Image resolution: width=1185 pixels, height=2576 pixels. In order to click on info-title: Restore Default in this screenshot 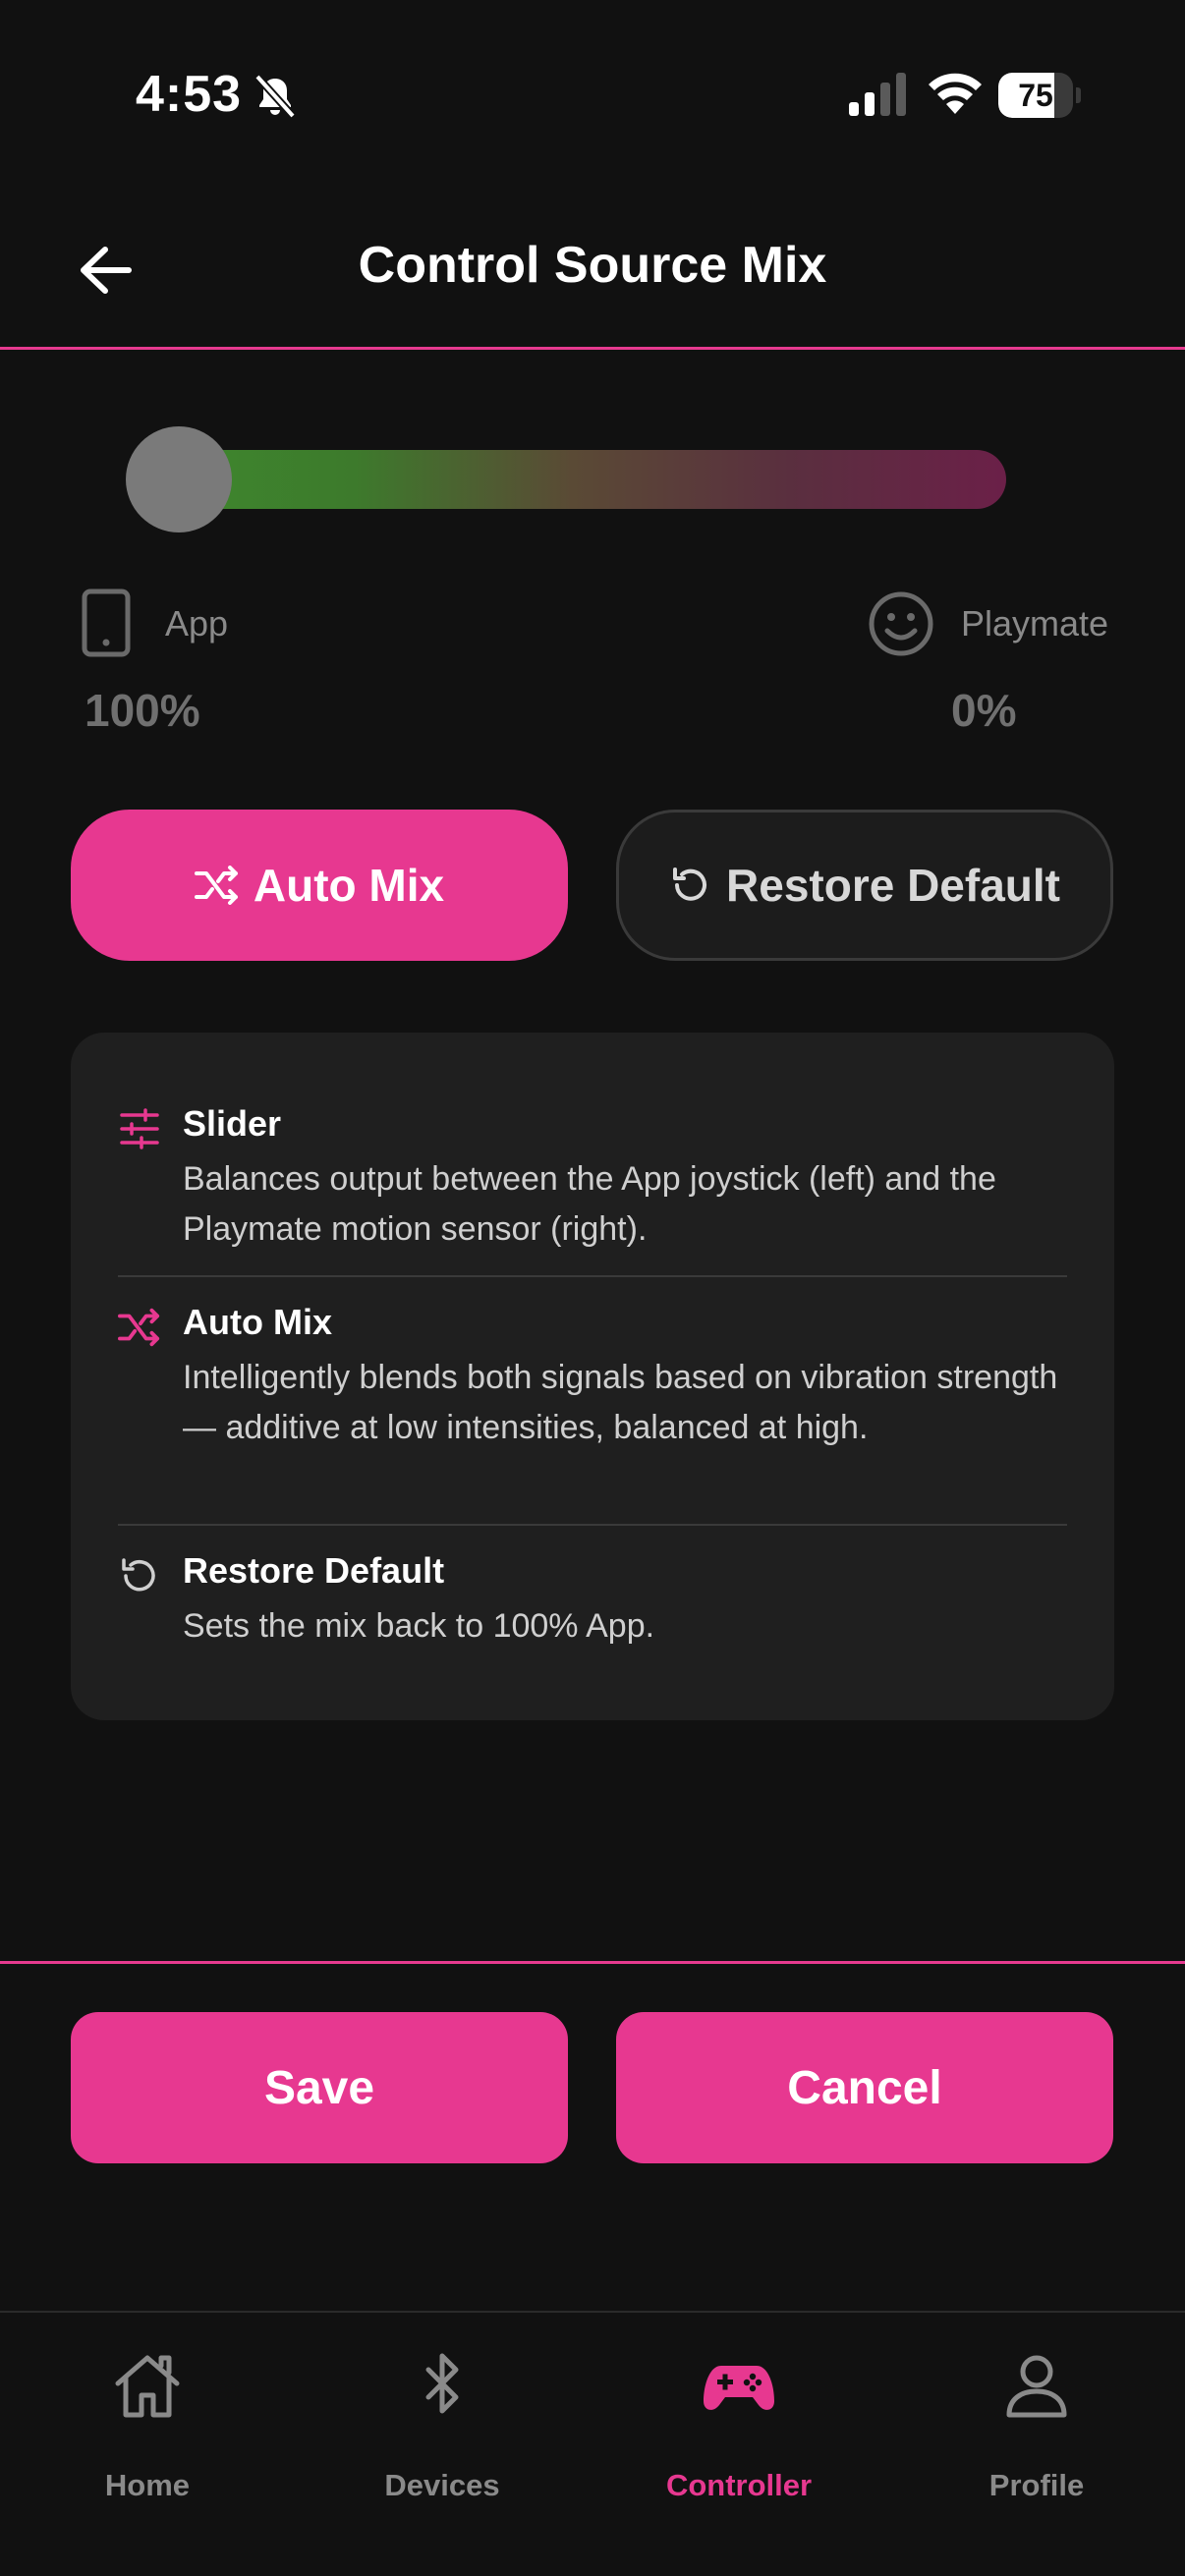, I will do `click(314, 1570)`.